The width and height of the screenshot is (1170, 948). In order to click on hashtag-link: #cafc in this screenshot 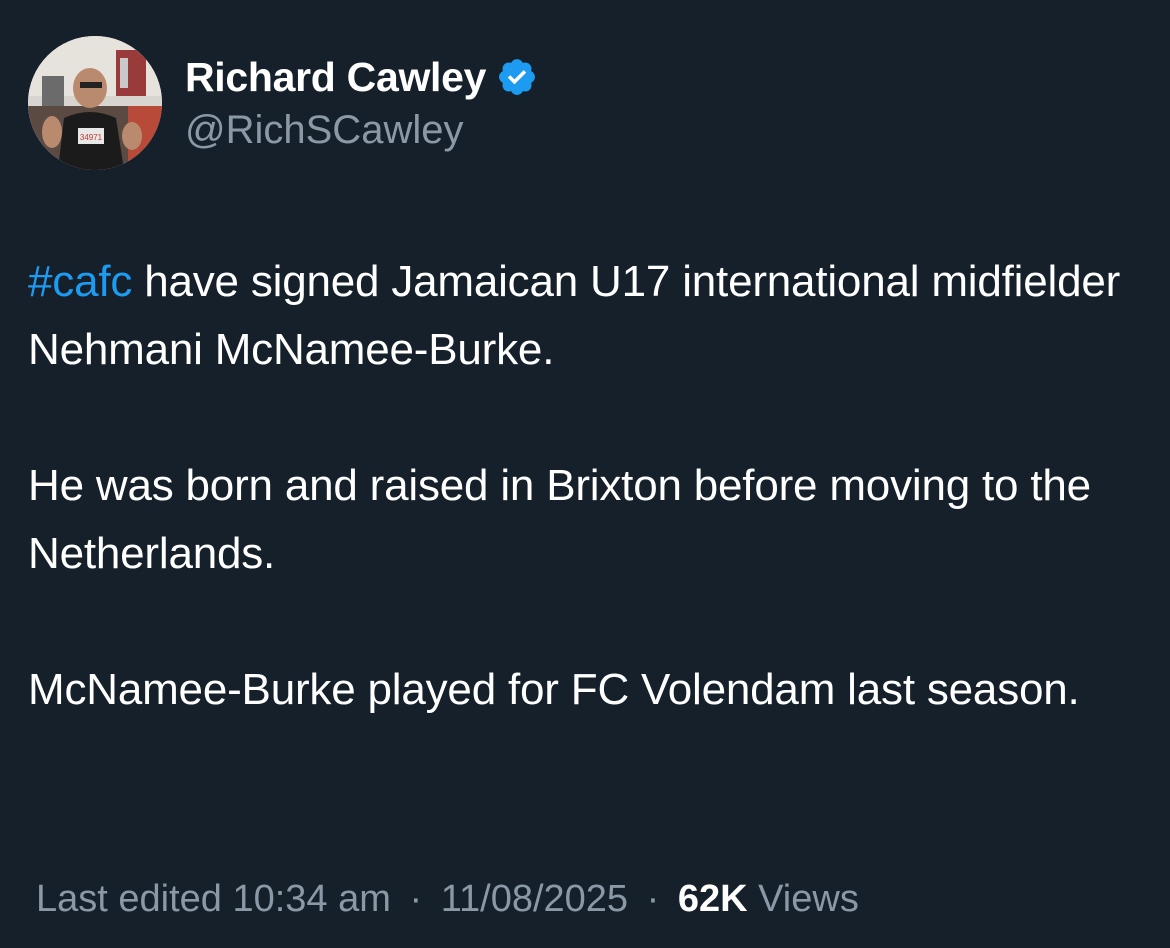, I will do `click(80, 281)`.